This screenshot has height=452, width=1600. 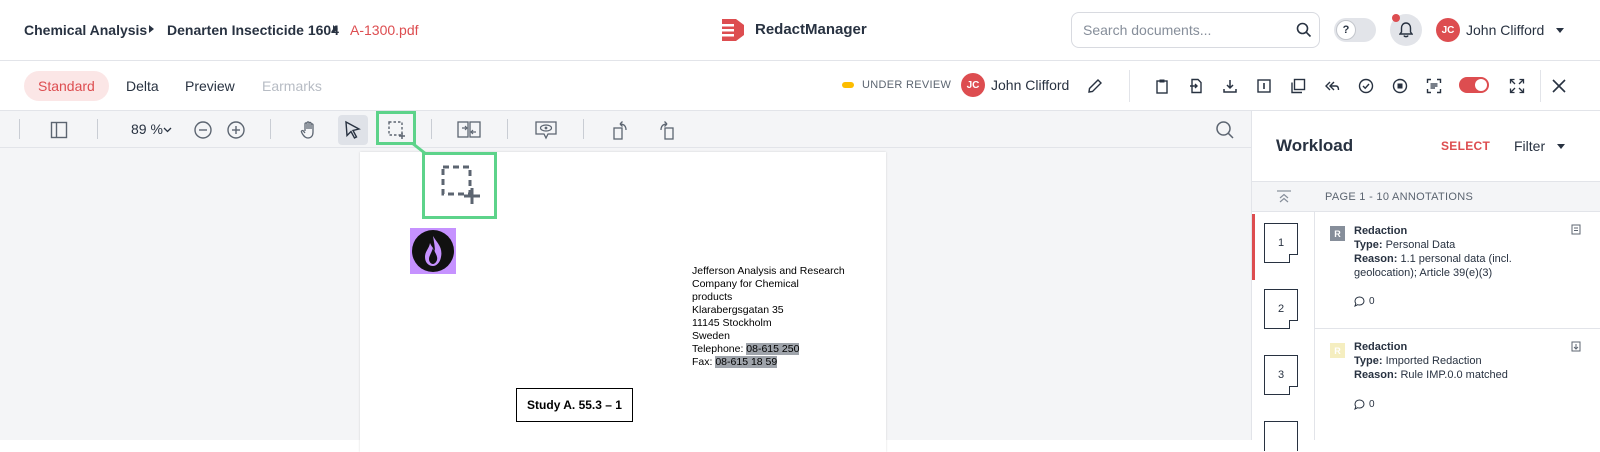 I want to click on study-title-box: Study A. 55.3 – 1, so click(x=574, y=405).